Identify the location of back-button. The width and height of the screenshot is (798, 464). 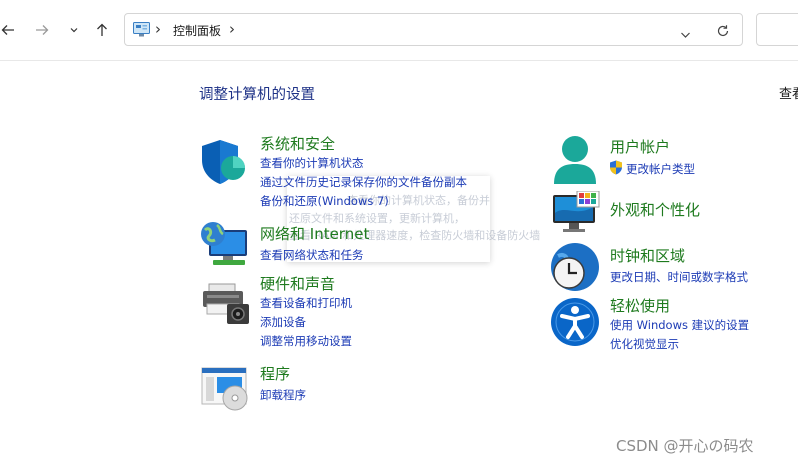
(10, 30).